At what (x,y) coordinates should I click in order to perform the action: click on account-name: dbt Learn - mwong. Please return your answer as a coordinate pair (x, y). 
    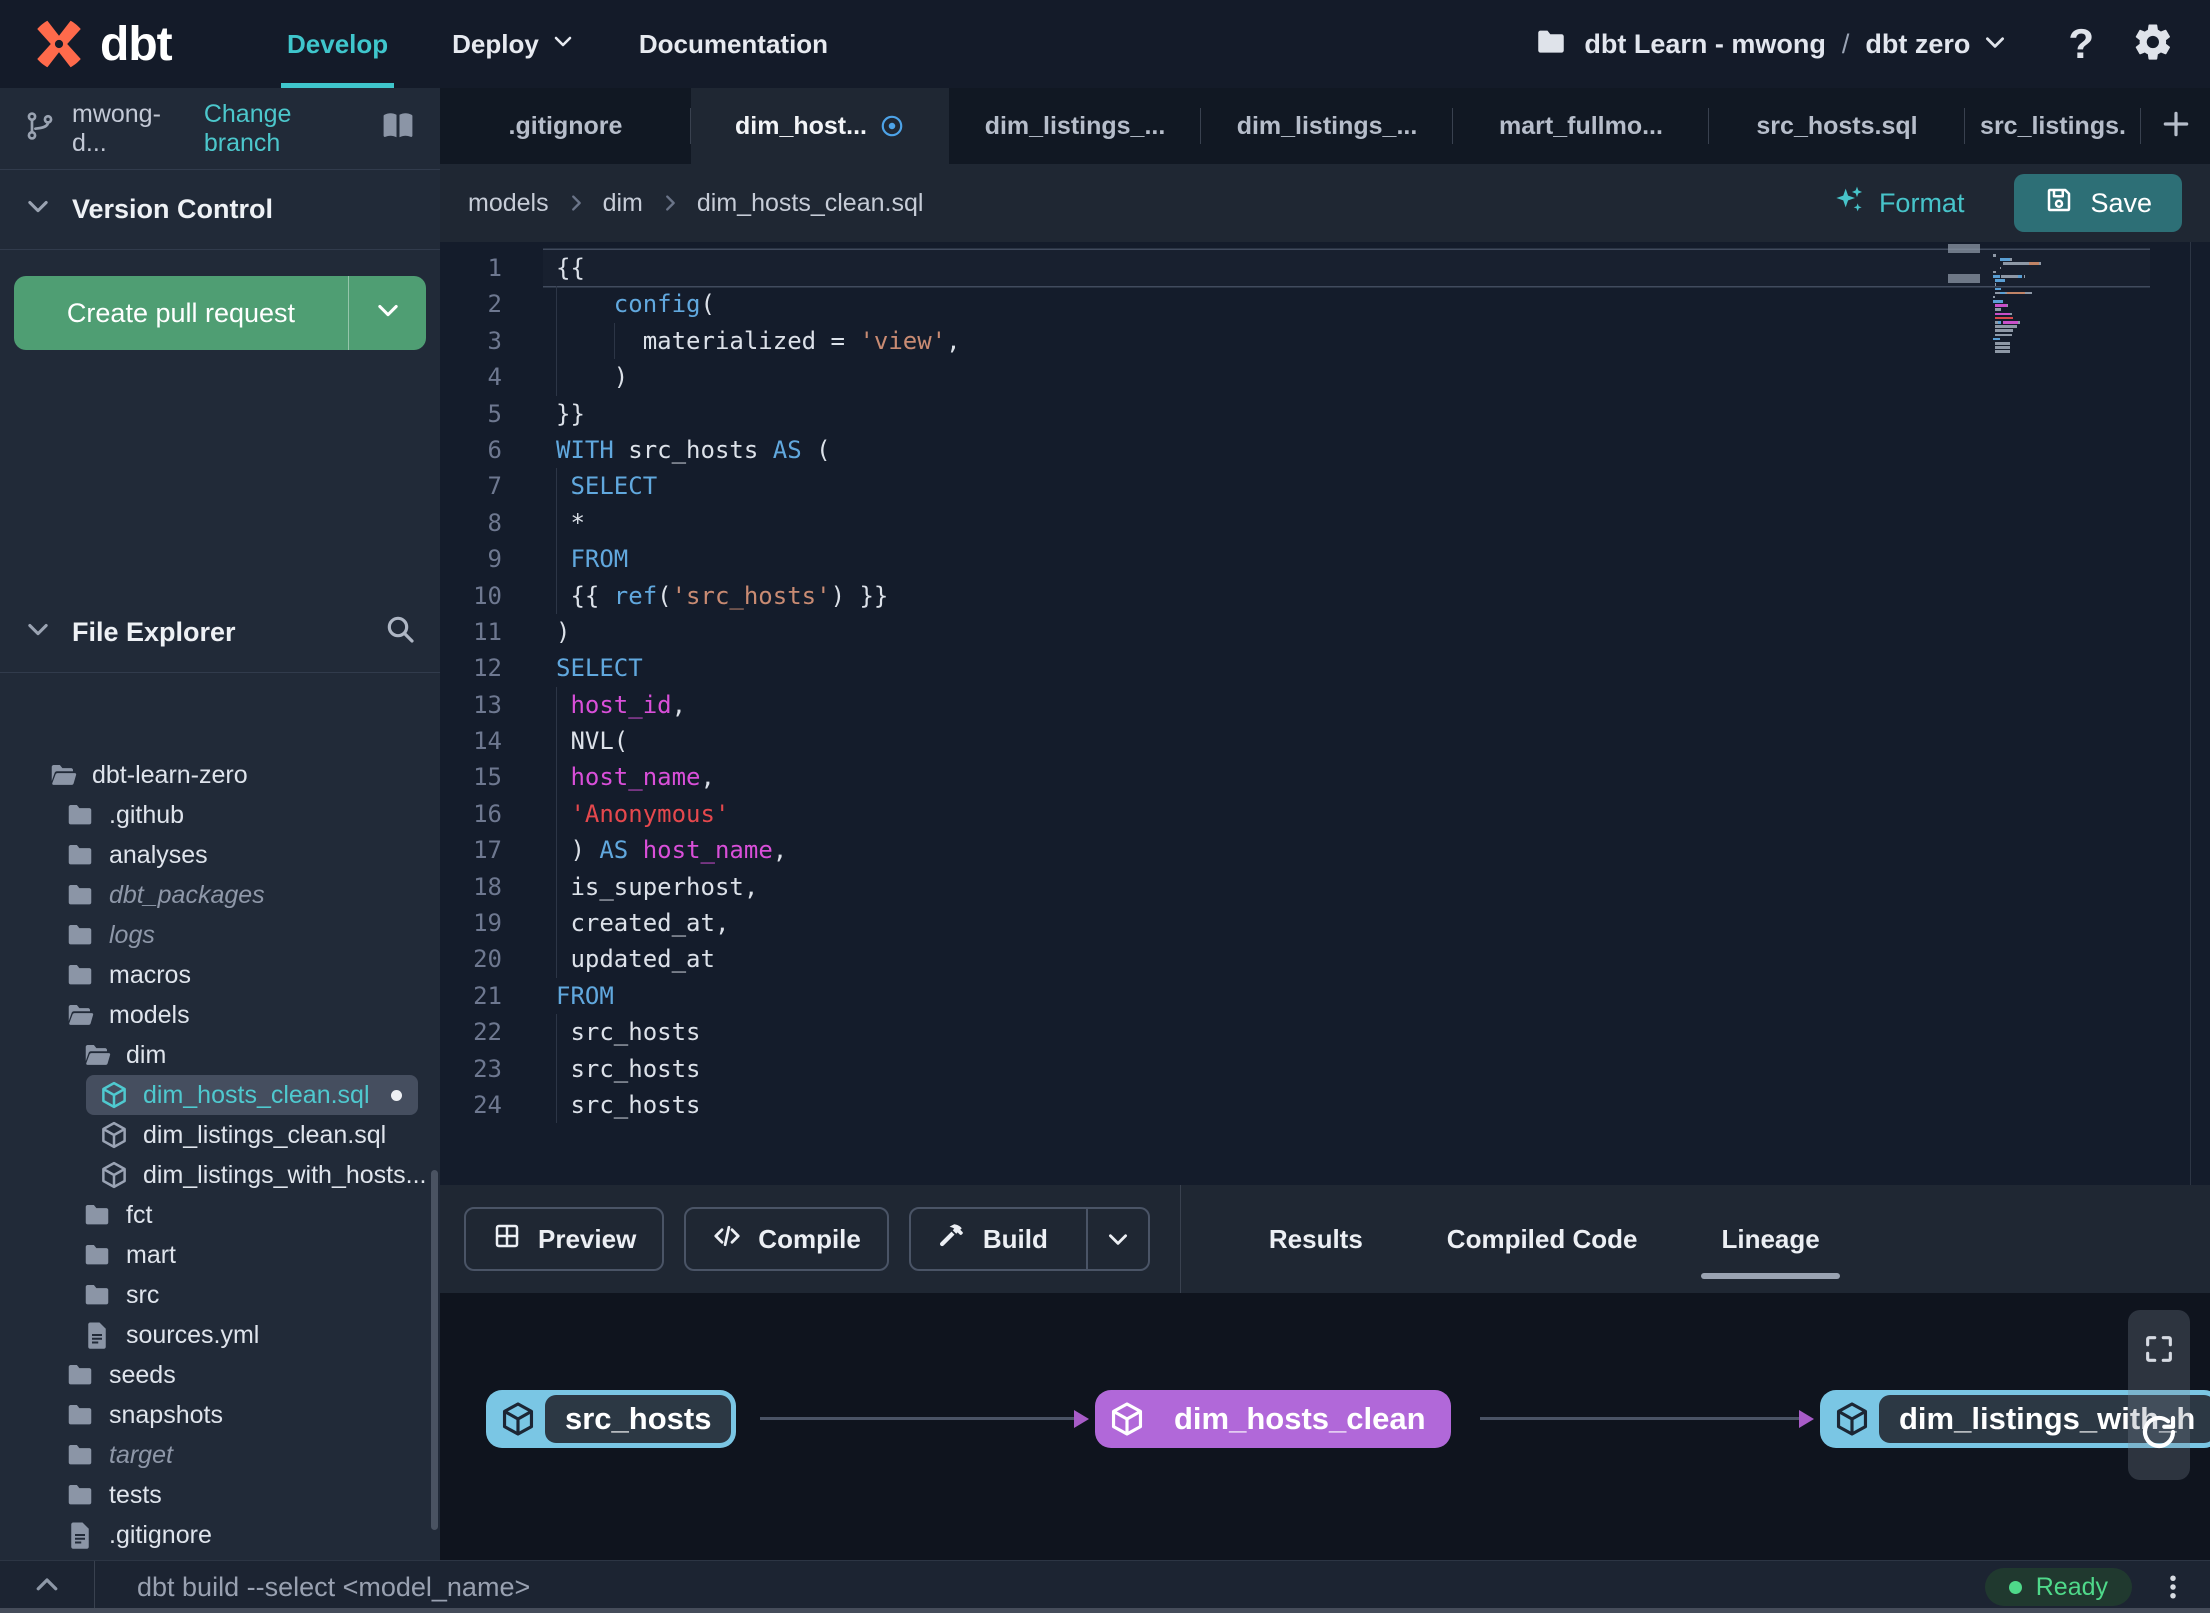
    Looking at the image, I should click on (1704, 44).